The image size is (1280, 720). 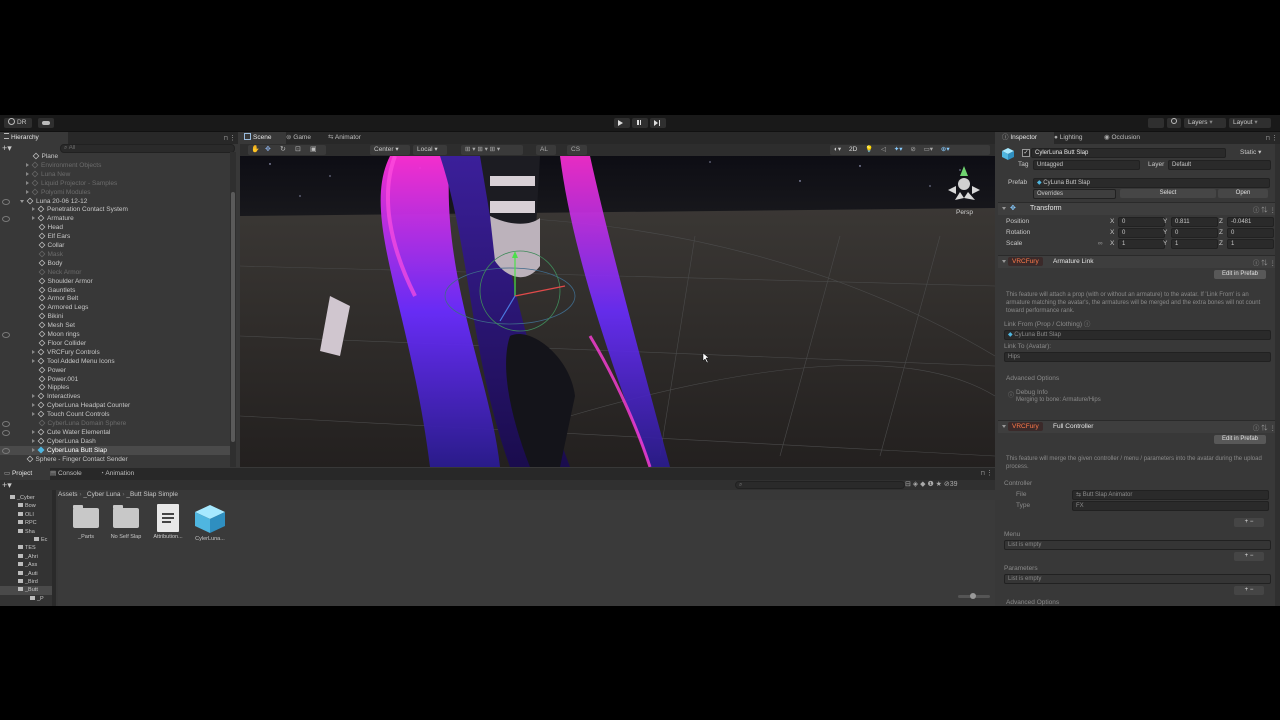 I want to click on link-from-field: ◆ CyLuna Butt Slap, so click(x=1137, y=335).